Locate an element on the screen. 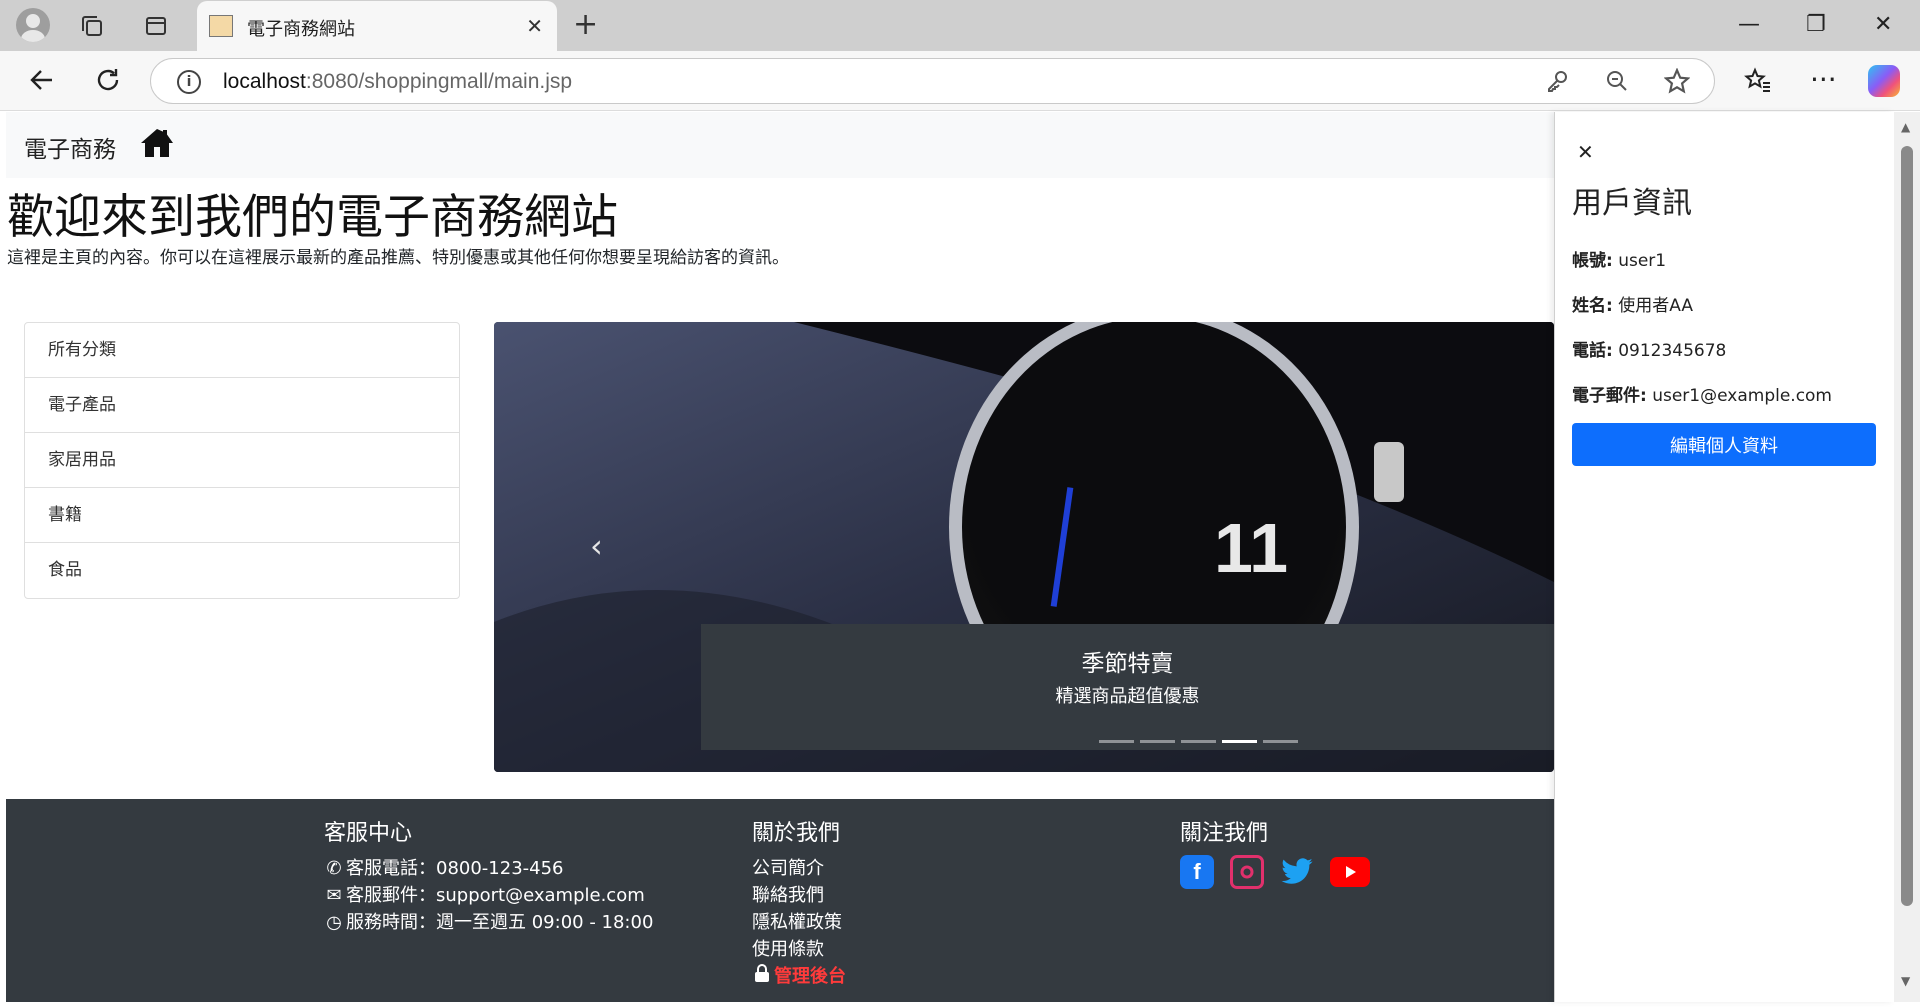 The image size is (1920, 1008). site-navbar: 電子商務 is located at coordinates (780, 145).